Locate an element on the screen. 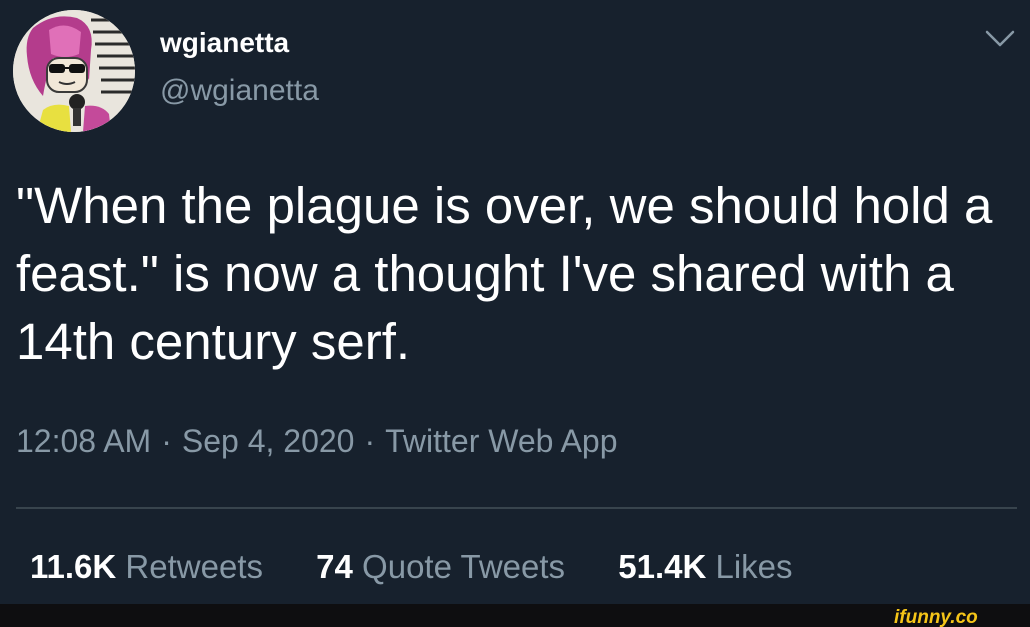 This screenshot has height=627, width=1030. stat-count: 74 is located at coordinates (334, 566).